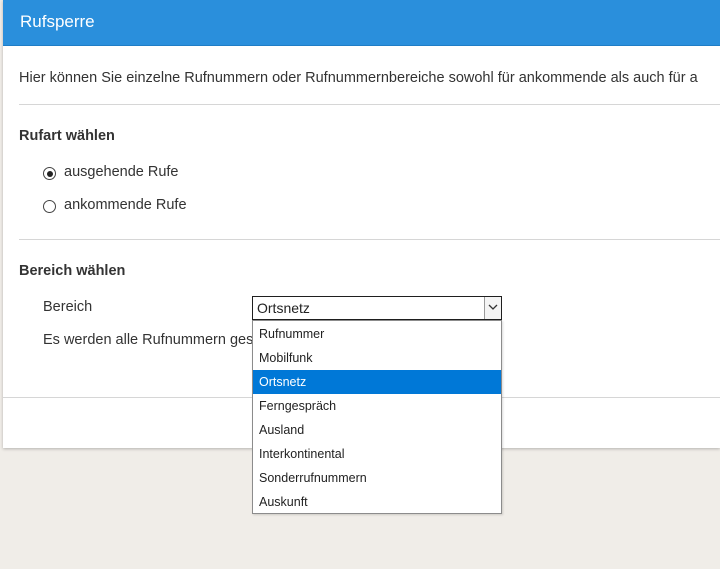 This screenshot has width=720, height=569. What do you see at coordinates (67, 136) in the screenshot?
I see `rufart-section-title: Rufart wählen` at bounding box center [67, 136].